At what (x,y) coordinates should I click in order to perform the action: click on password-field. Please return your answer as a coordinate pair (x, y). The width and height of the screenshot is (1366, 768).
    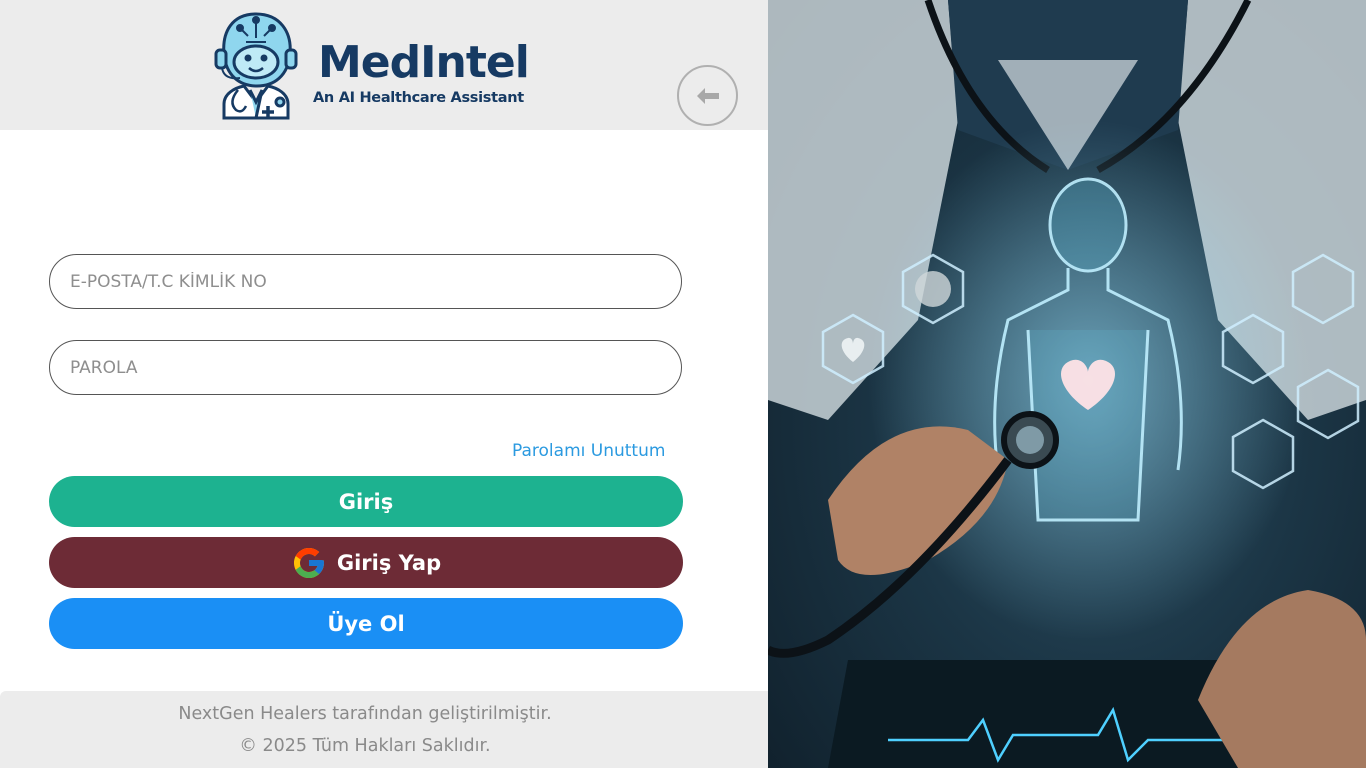
    Looking at the image, I should click on (365, 367).